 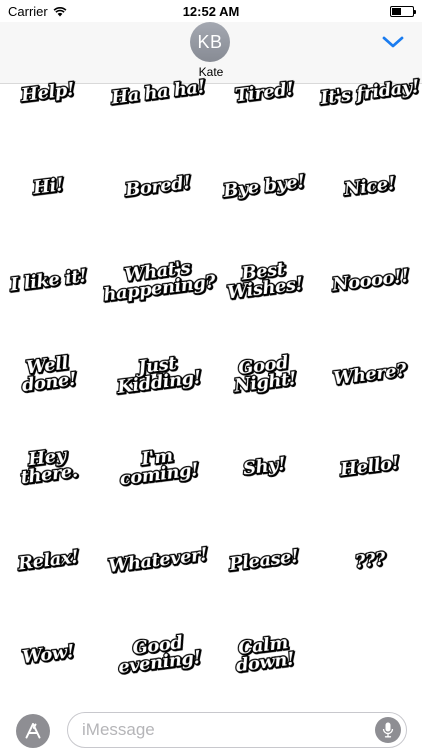 I want to click on sticker-label: Calm down!, so click(x=264, y=654).